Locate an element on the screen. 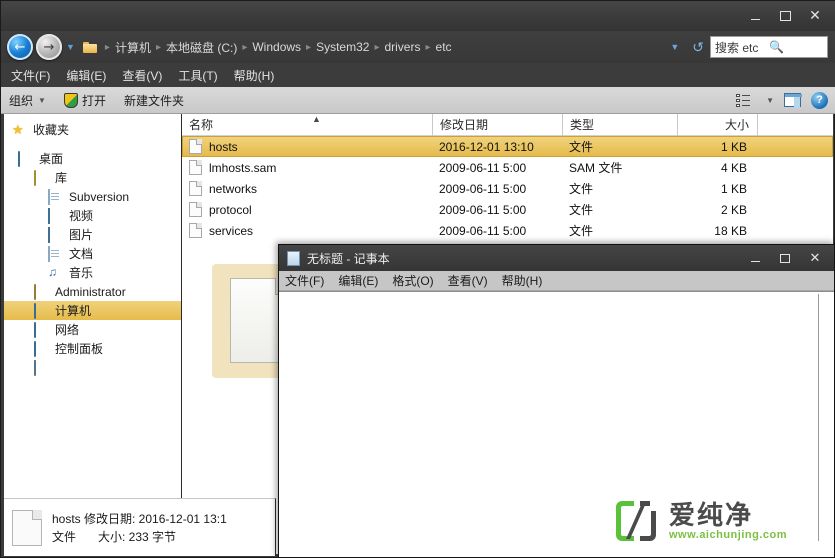 Image resolution: width=835 pixels, height=558 pixels. menu-edit: 编辑(E) is located at coordinates (86, 75).